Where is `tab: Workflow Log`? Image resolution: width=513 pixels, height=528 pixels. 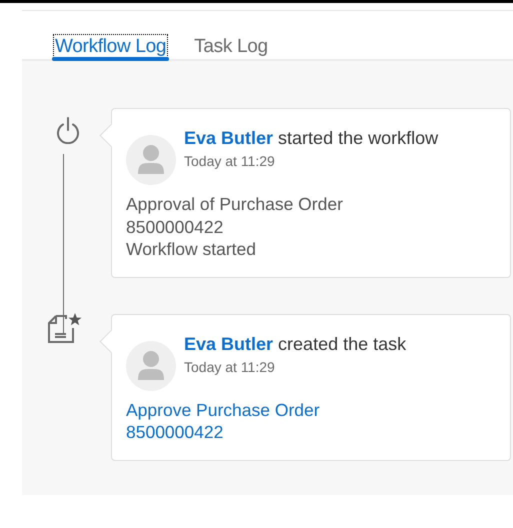 tab: Workflow Log is located at coordinates (111, 35).